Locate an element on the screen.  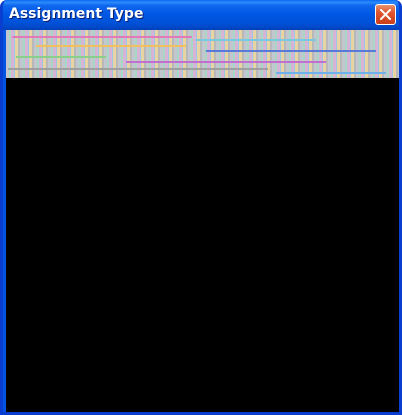
title-bar: Assignment Type is located at coordinates (201, 15).